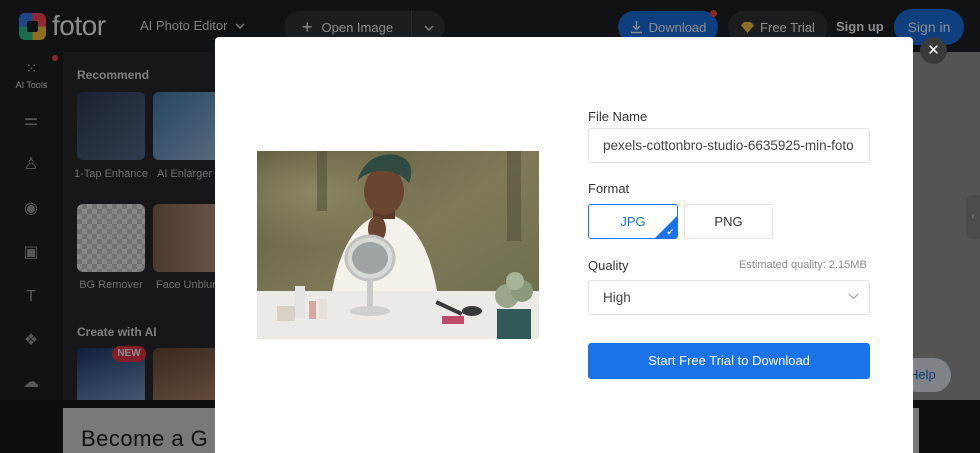 Image resolution: width=980 pixels, height=453 pixels. Describe the element at coordinates (670, 232) in the screenshot. I see `checkmark-icon: ✔` at that location.